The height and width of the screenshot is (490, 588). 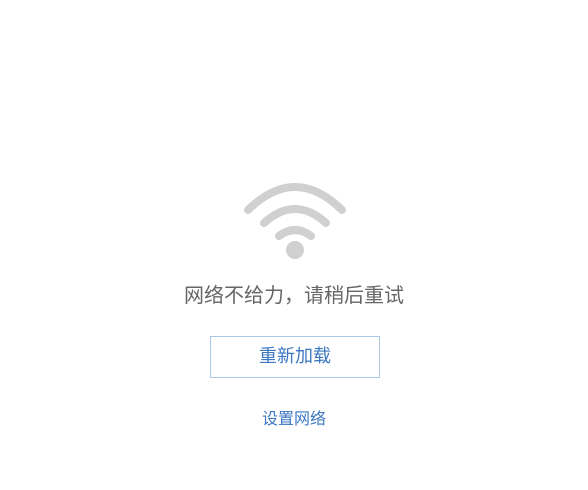 What do you see at coordinates (295, 250) in the screenshot?
I see `wifi-dot` at bounding box center [295, 250].